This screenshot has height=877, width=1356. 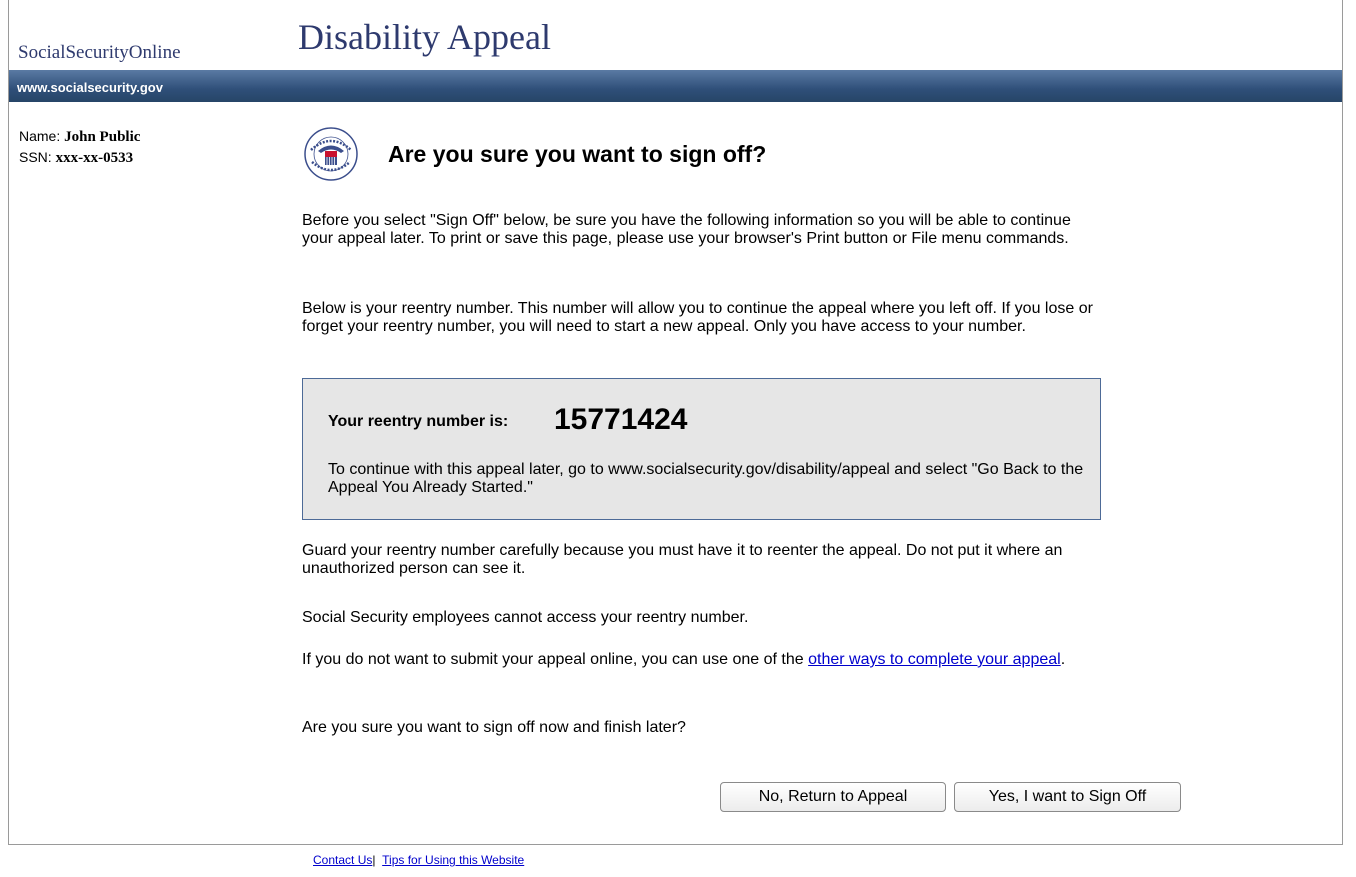 What do you see at coordinates (90, 87) in the screenshot?
I see `site-url: www.socialsecurity.gov` at bounding box center [90, 87].